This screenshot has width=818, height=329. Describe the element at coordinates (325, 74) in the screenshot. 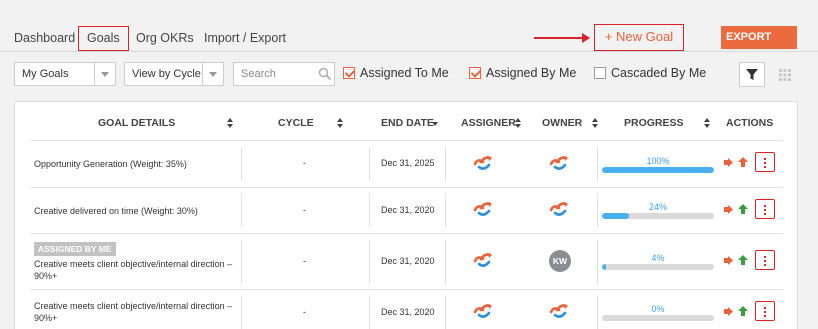

I see `search-icon` at that location.